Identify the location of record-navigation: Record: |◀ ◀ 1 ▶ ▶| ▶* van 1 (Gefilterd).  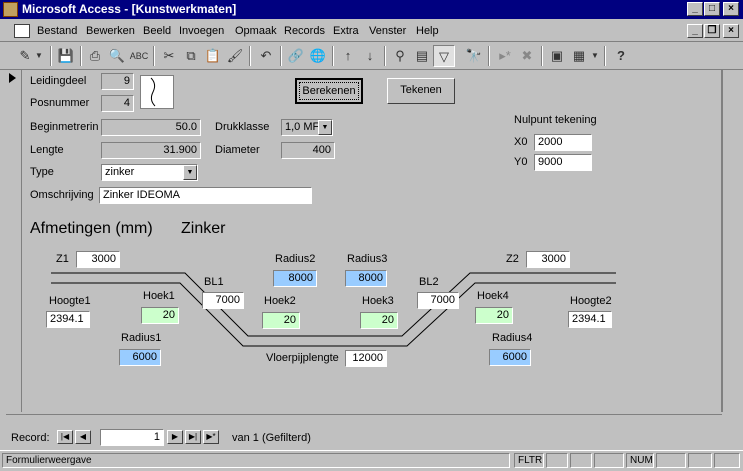
(364, 431).